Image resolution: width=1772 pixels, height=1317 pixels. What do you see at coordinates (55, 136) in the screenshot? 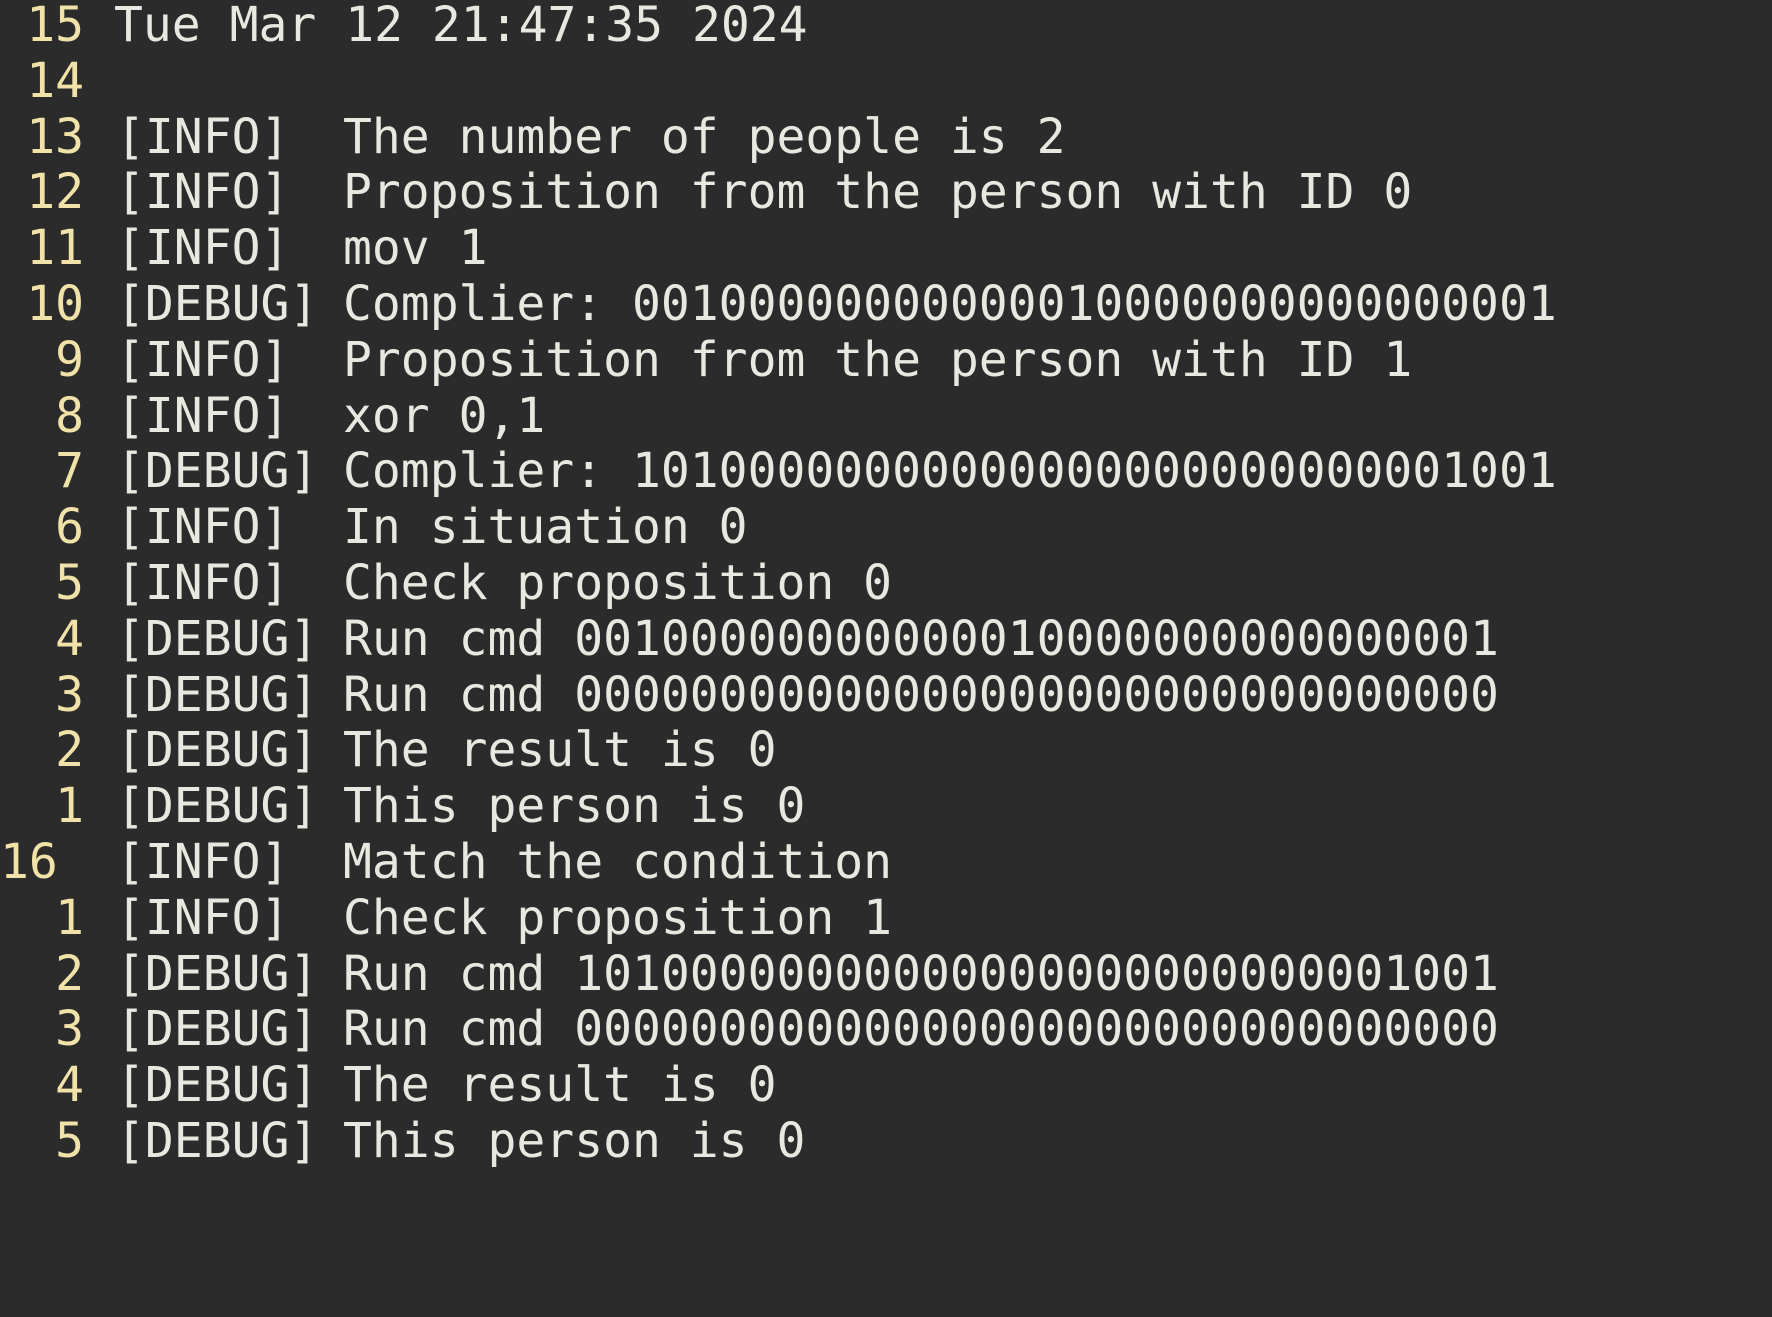
I see `line-number: 13` at bounding box center [55, 136].